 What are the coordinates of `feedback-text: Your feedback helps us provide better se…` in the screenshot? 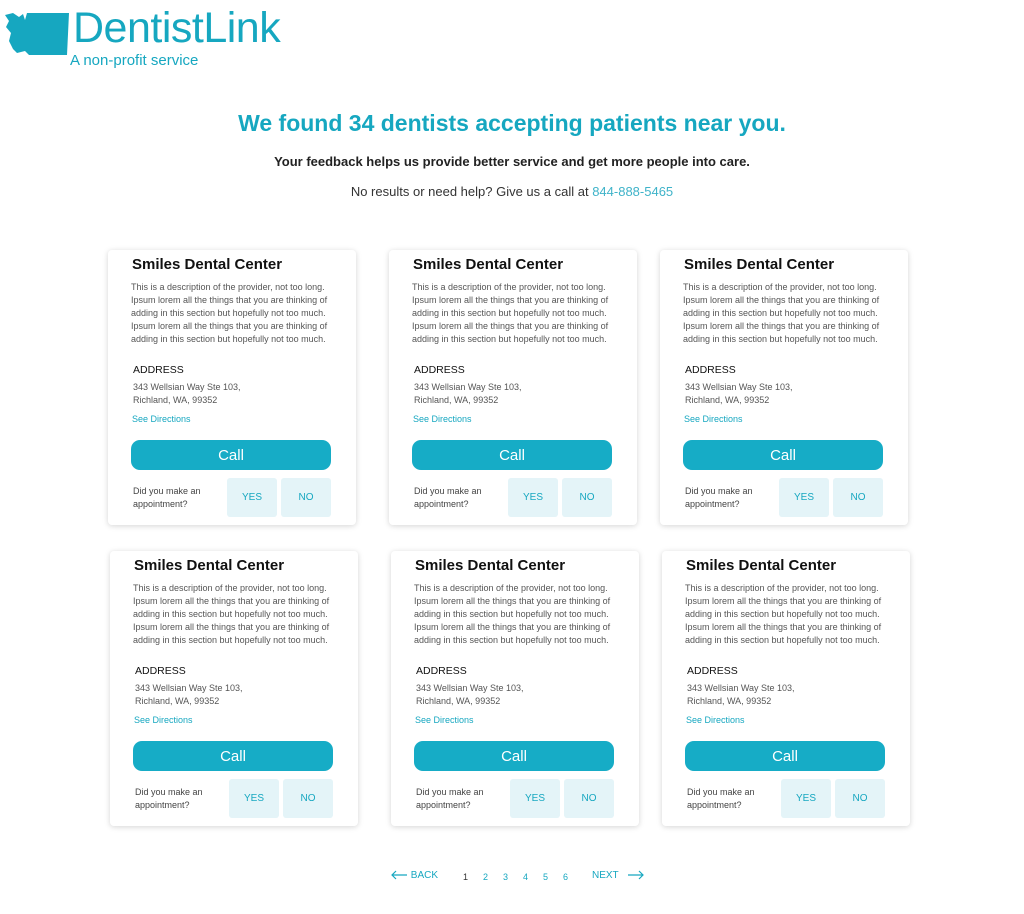 It's located at (512, 161).